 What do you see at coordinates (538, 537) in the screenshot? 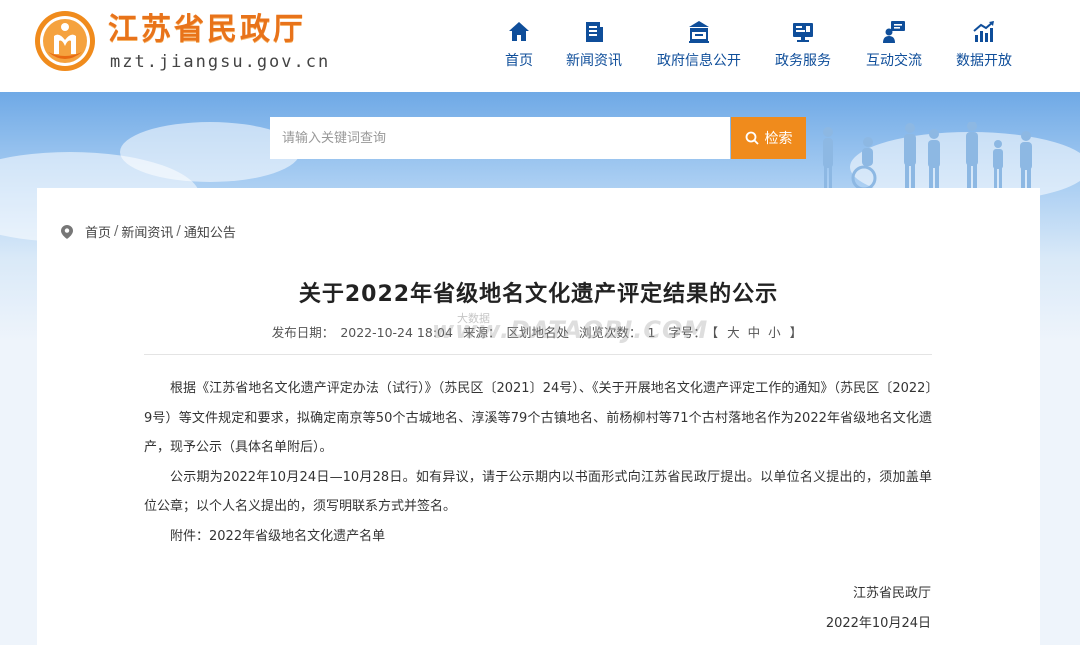
I see `attachment-link: 附件：2022年省级地名文化遗产名单` at bounding box center [538, 537].